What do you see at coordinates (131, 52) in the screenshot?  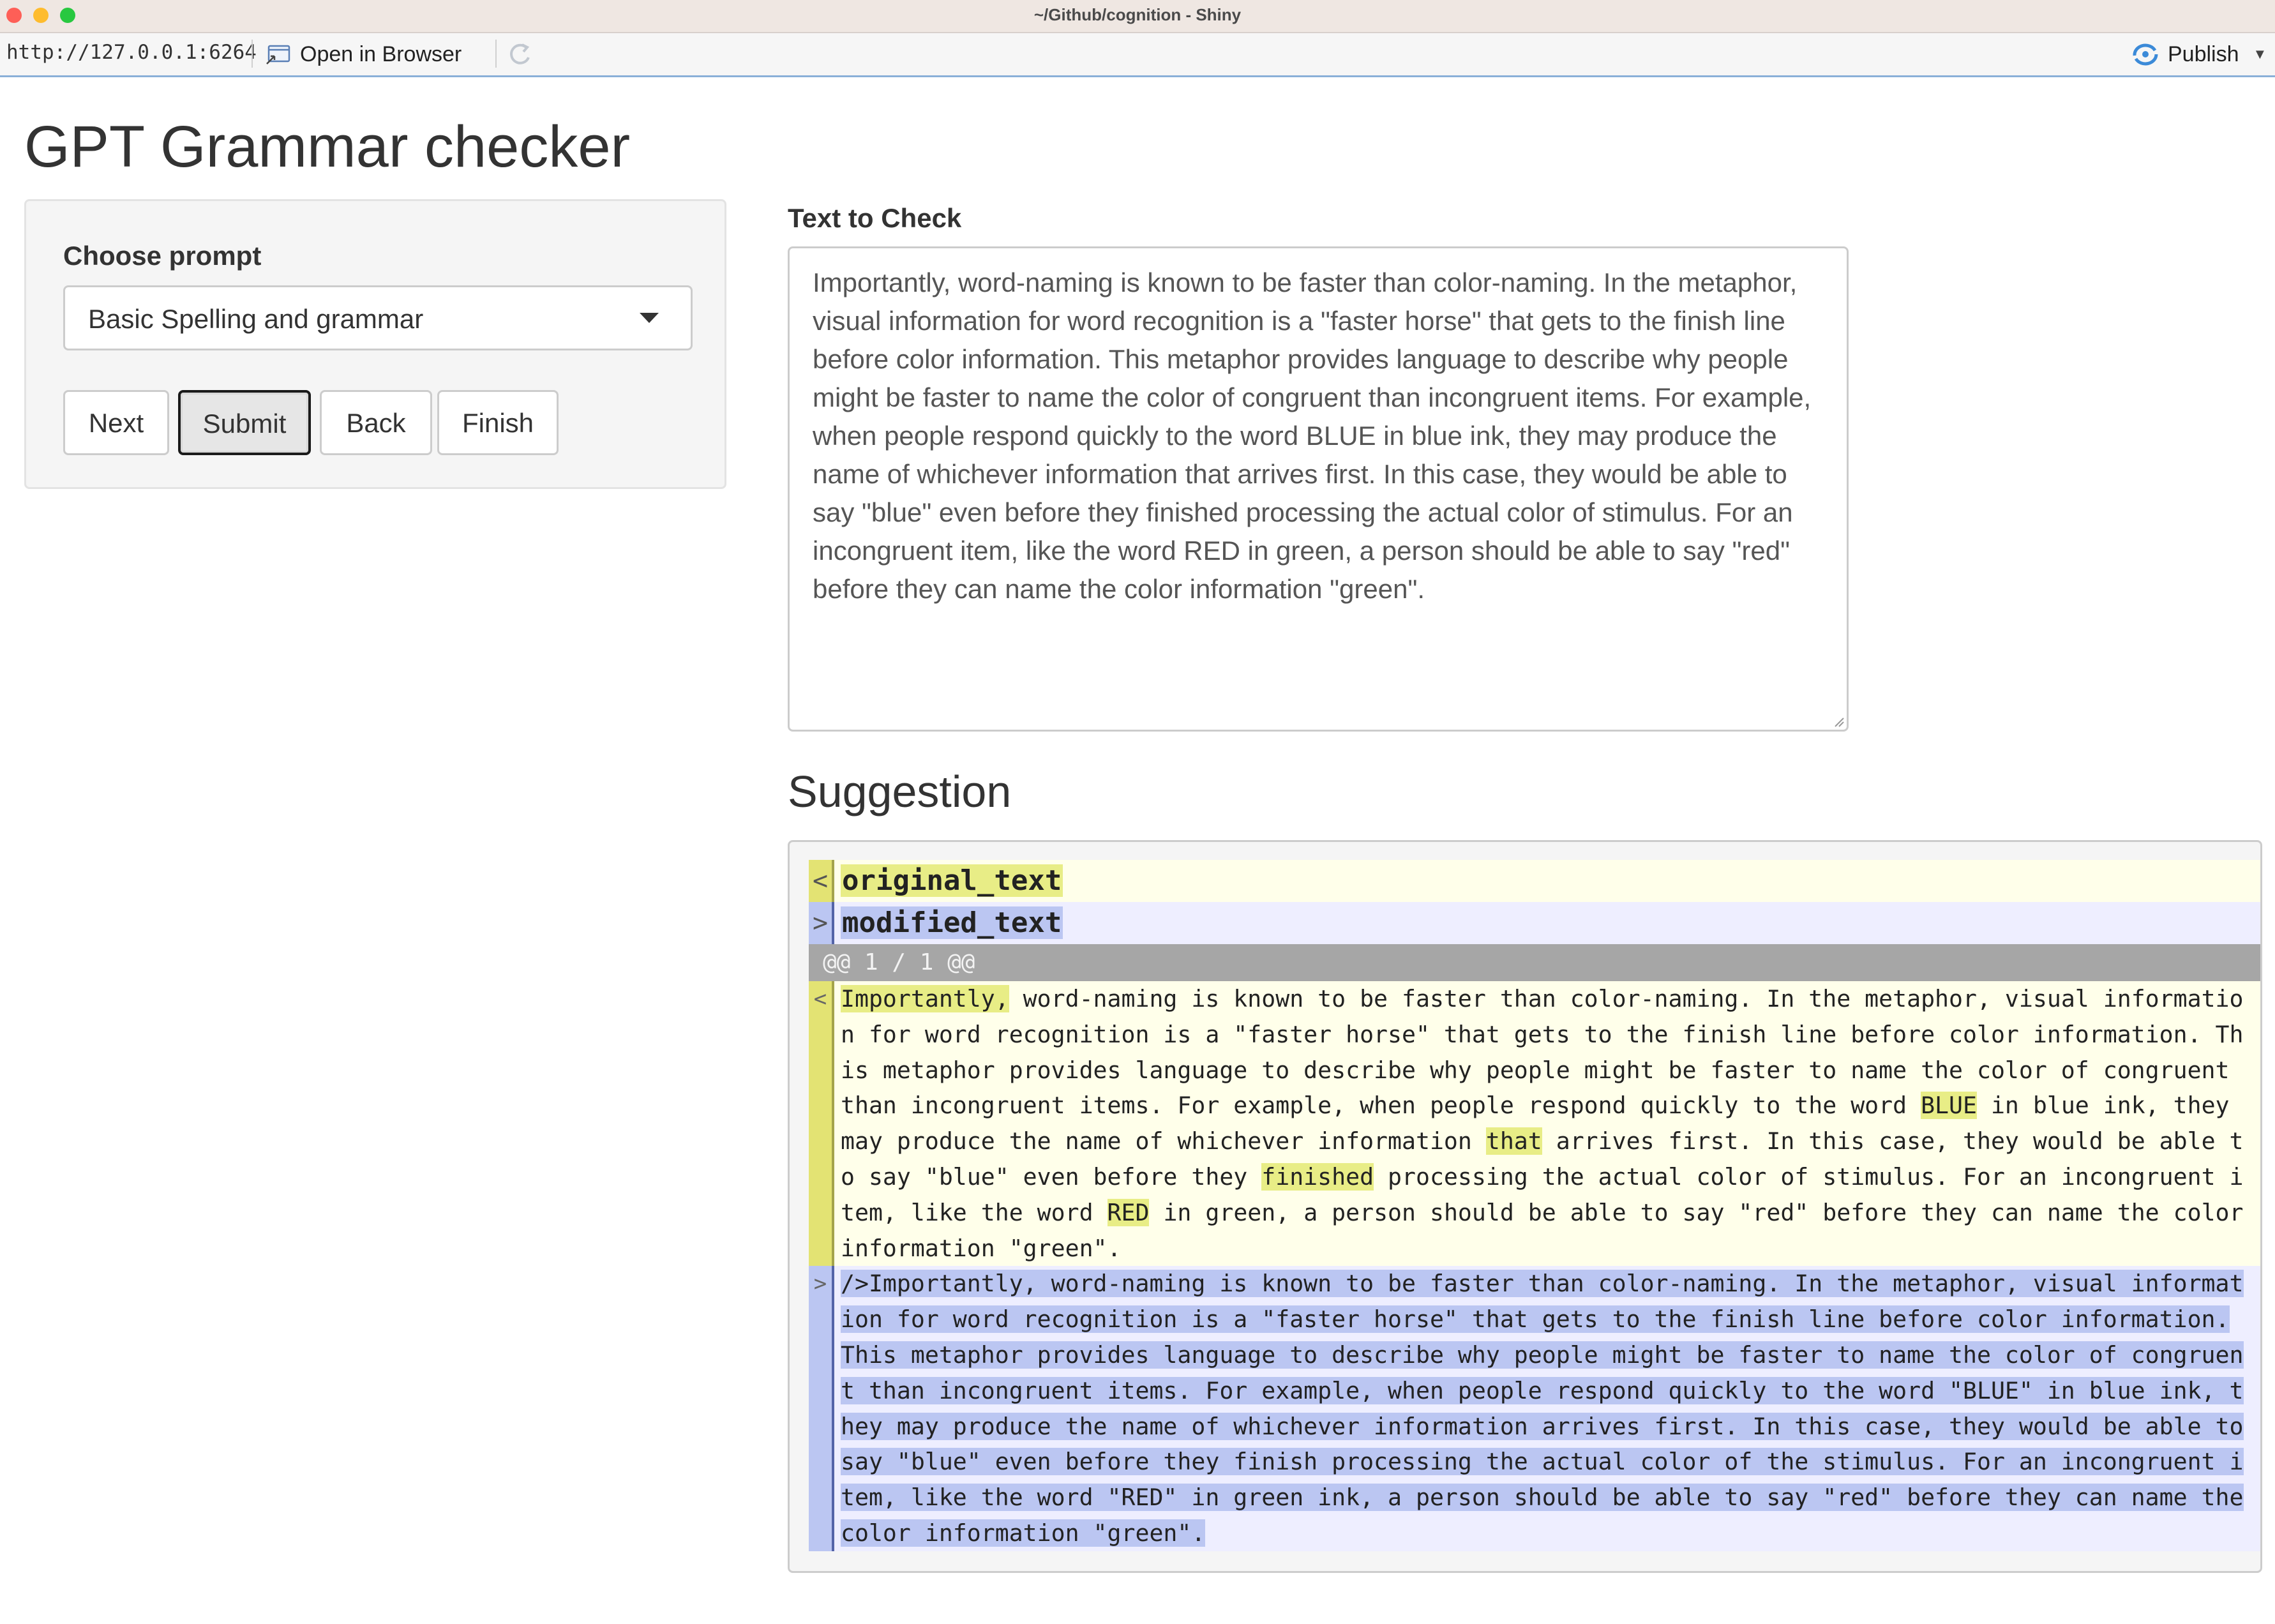 I see `url-display: http://127.0.0.1:6264` at bounding box center [131, 52].